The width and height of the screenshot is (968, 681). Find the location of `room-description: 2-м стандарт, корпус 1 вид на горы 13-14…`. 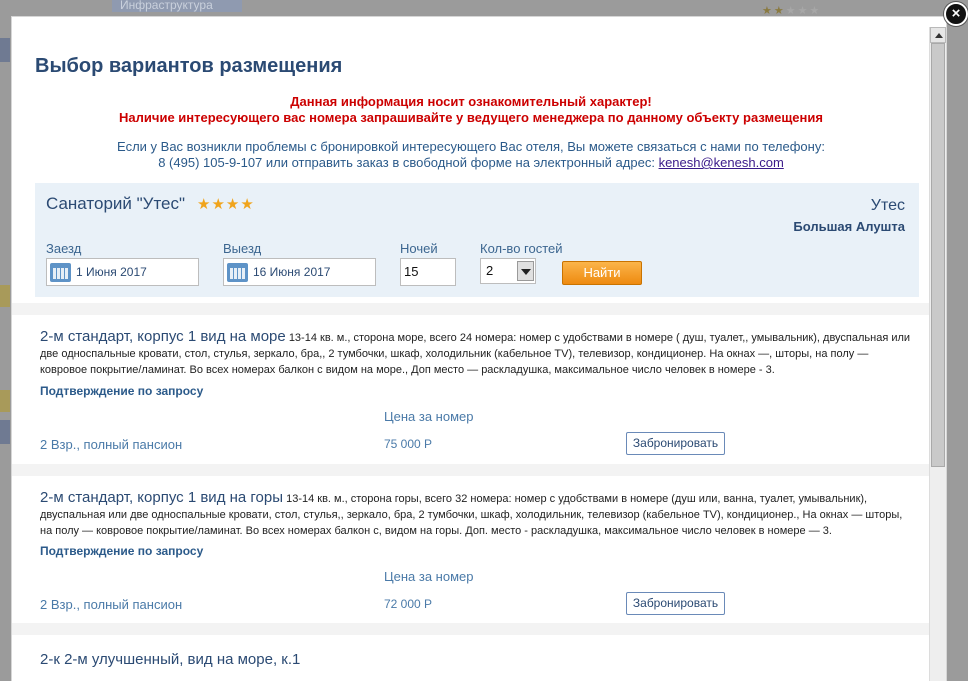

room-description: 2-м стандарт, корпус 1 вид на горы 13-14… is located at coordinates (476, 514).